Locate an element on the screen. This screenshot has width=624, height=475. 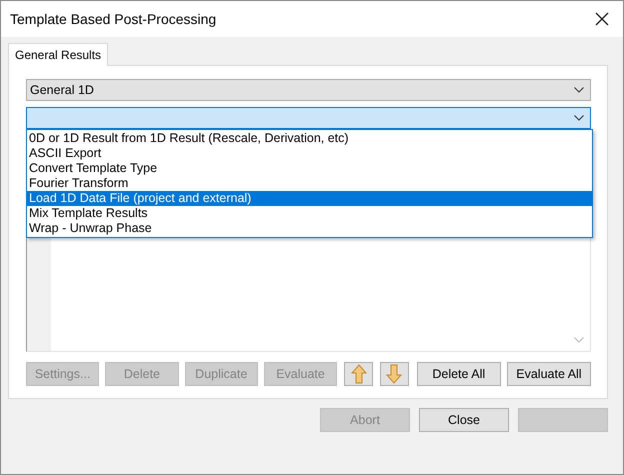
dropdown-option: Wrap - Unwrap Phase is located at coordinates (309, 228).